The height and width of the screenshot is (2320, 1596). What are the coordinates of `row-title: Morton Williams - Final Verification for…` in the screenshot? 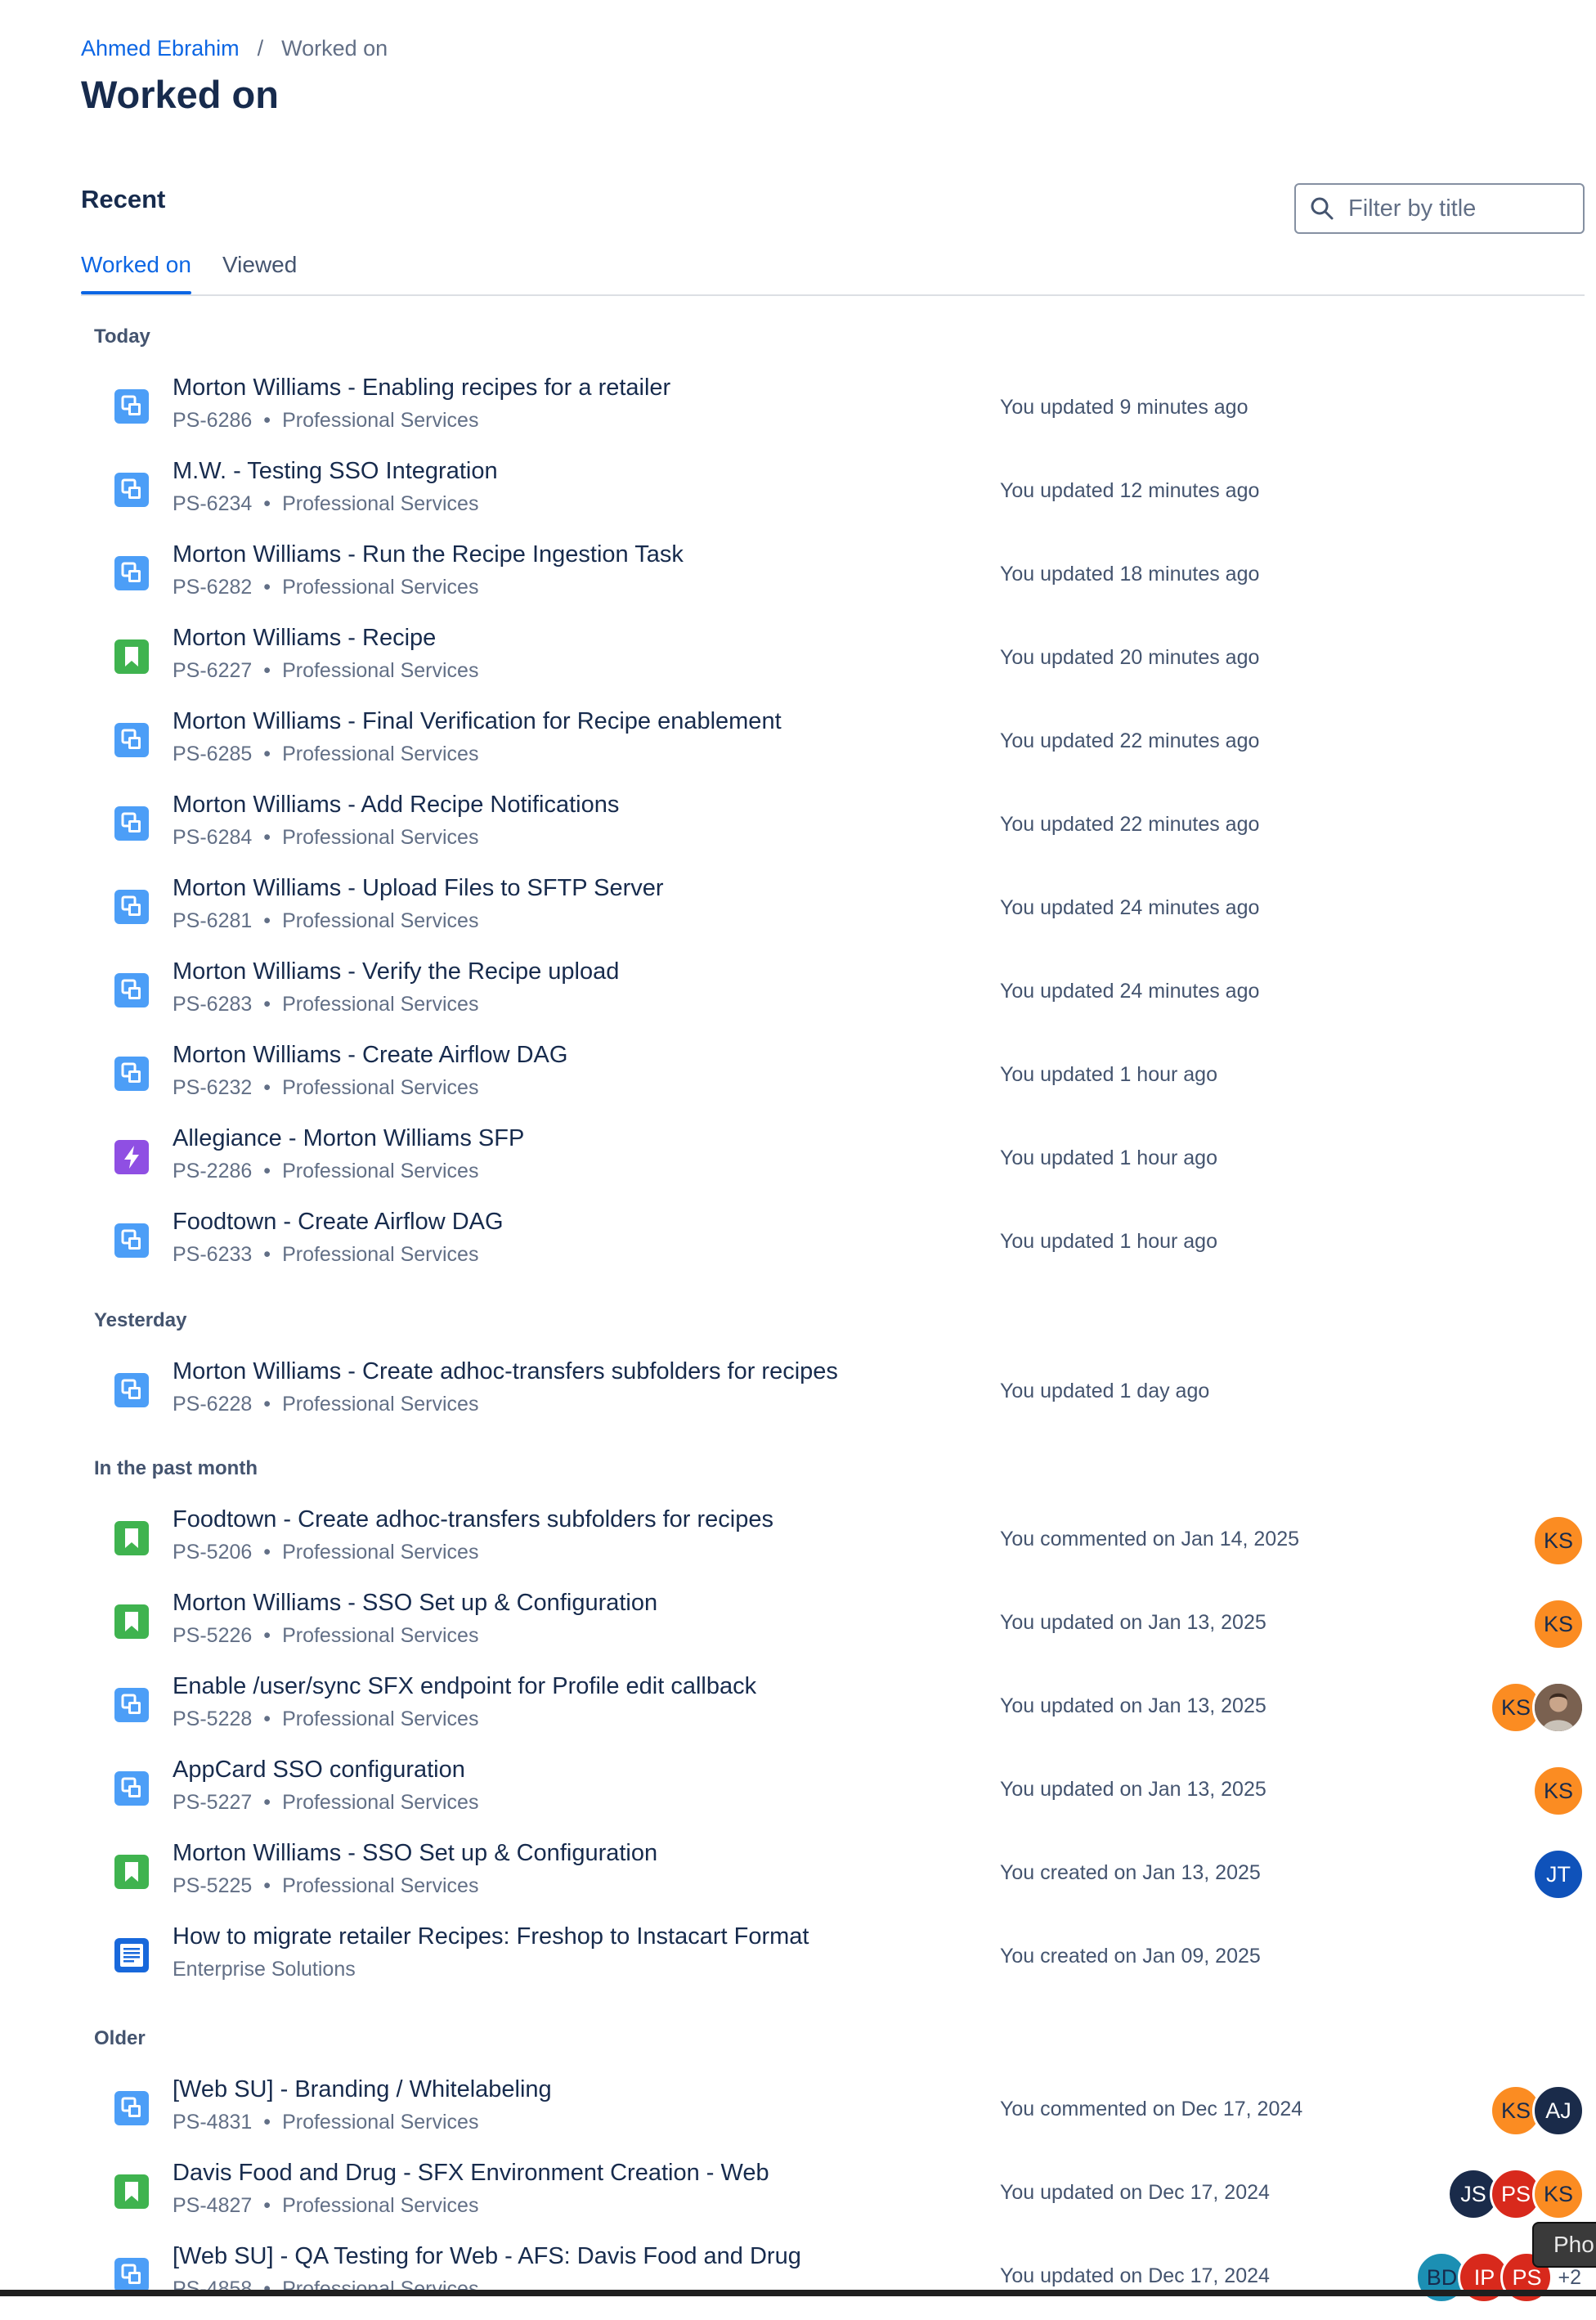 It's located at (477, 721).